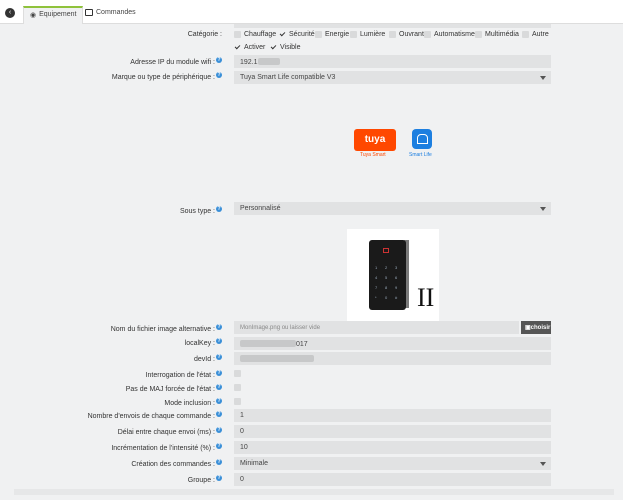 This screenshot has height=500, width=623. I want to click on tab-bar: ‹ ◉ Equipement Commandes, so click(311, 12).